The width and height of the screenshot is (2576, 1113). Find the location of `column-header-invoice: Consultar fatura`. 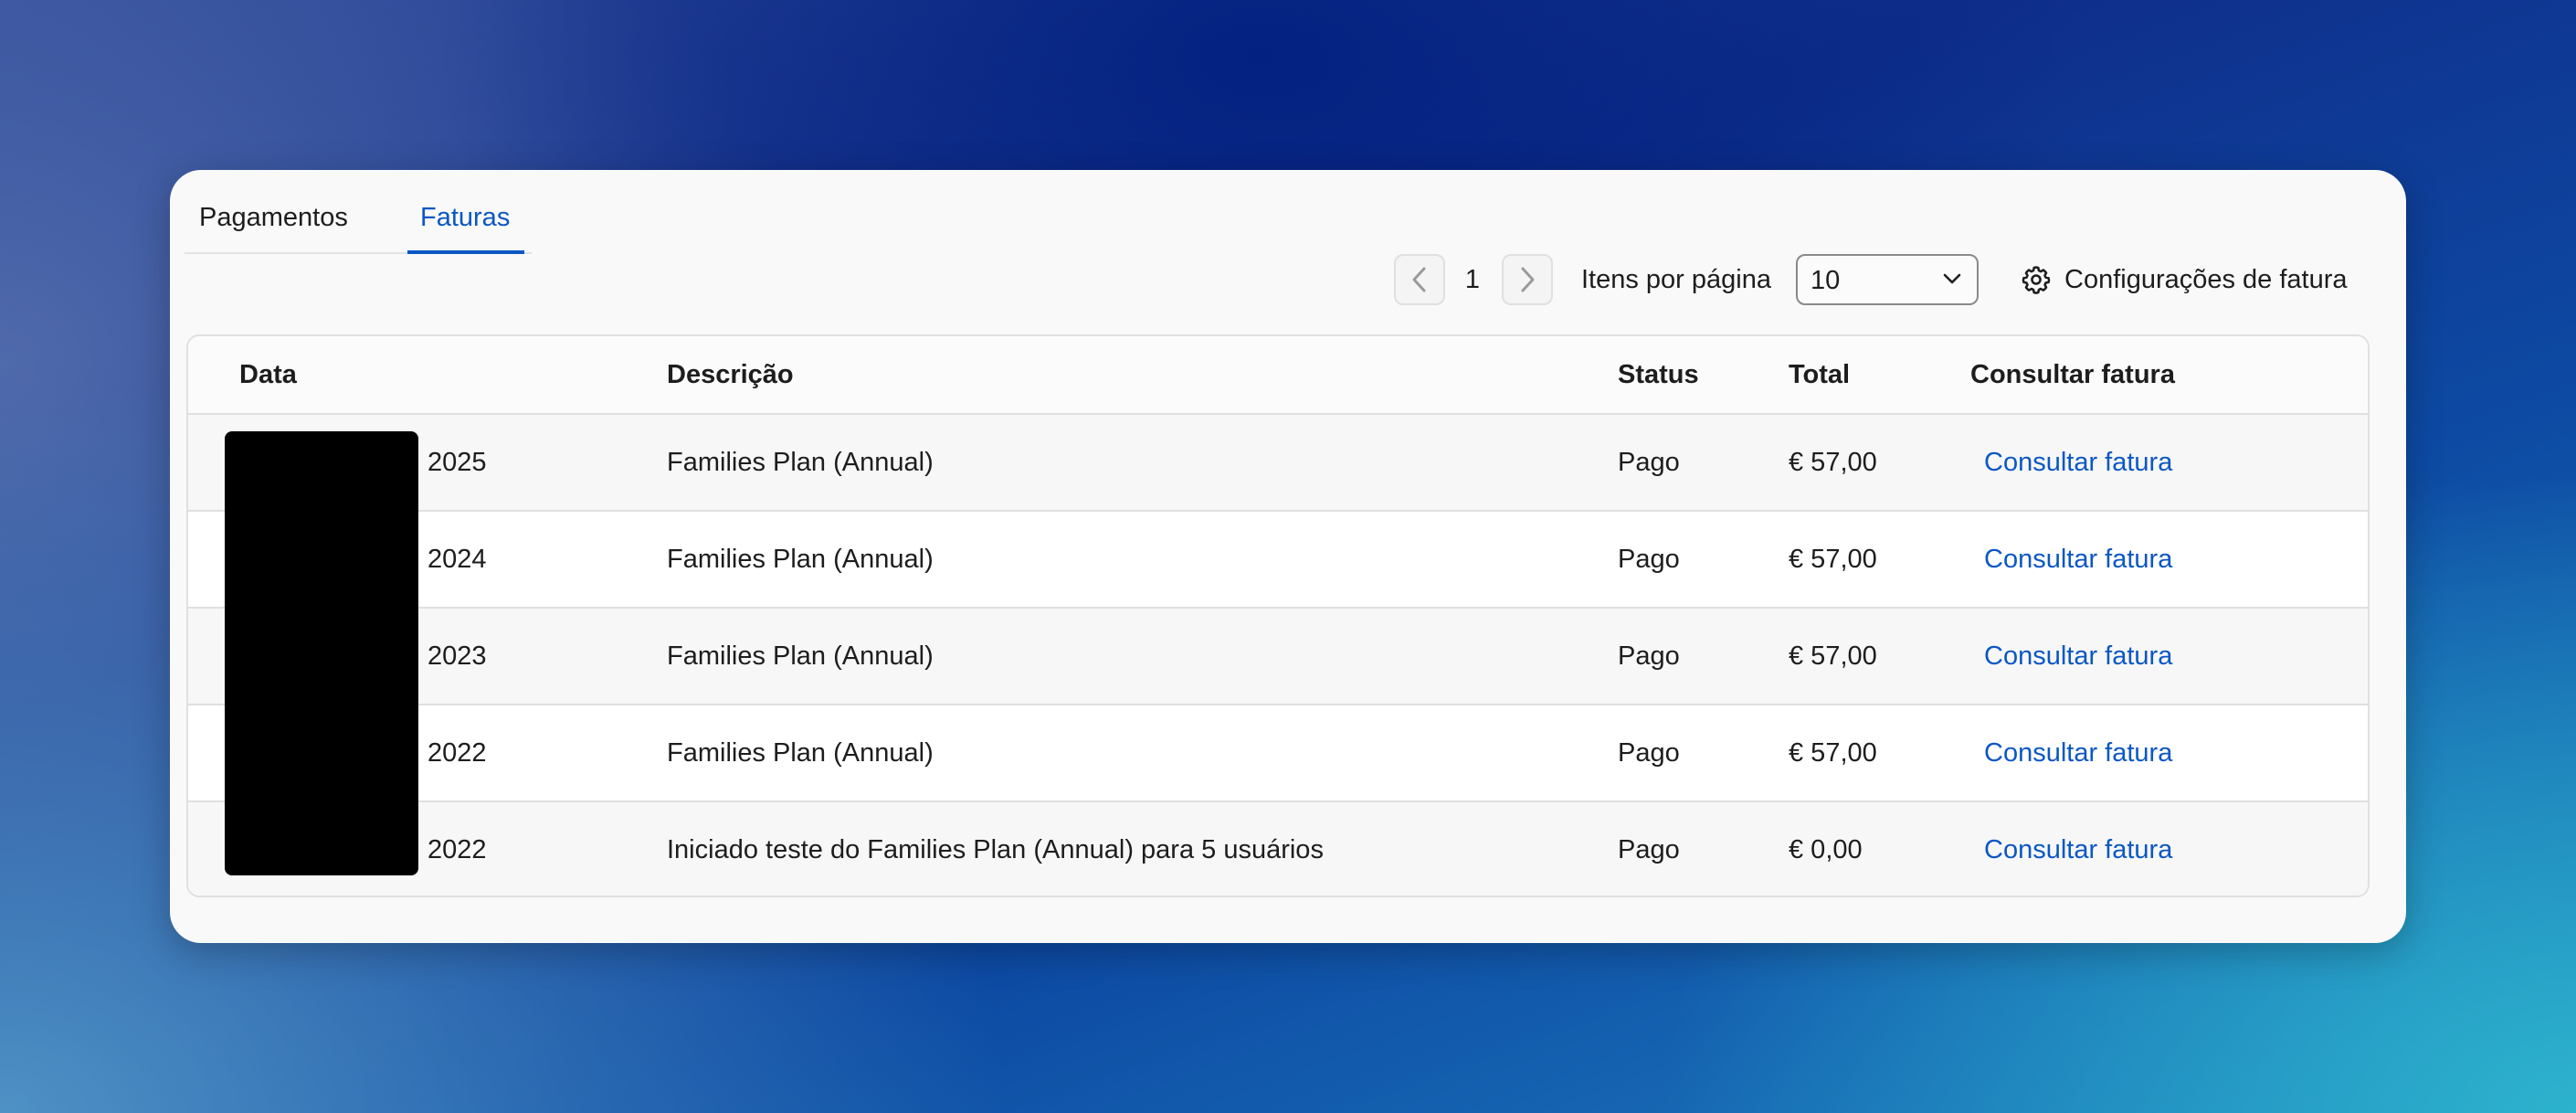

column-header-invoice: Consultar fatura is located at coordinates (2072, 374).